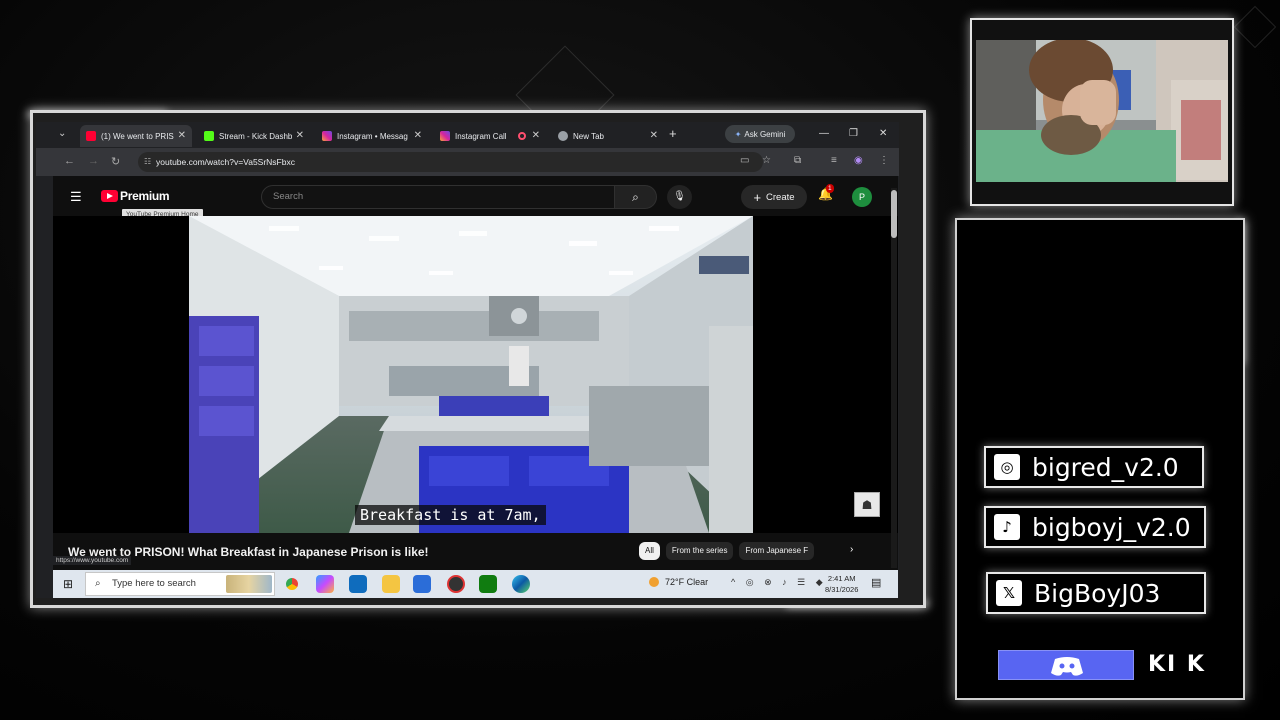 The height and width of the screenshot is (720, 1280). I want to click on kick-icon, so click(209, 136).